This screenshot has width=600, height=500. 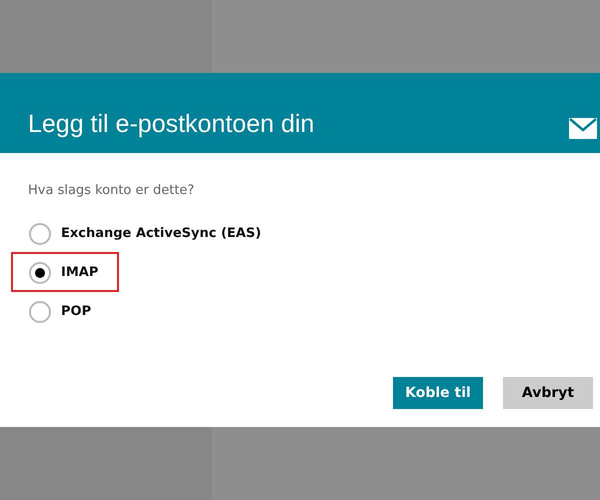 What do you see at coordinates (171, 124) in the screenshot?
I see `dialog-title: Legg til e-postkontoen din` at bounding box center [171, 124].